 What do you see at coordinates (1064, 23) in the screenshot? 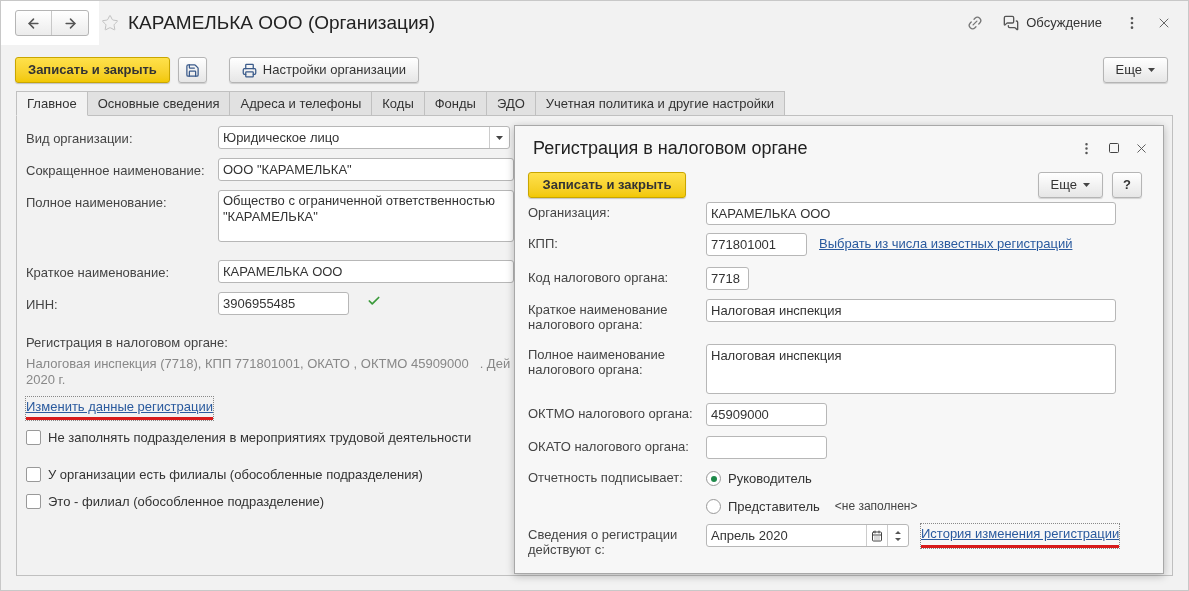
I see `discussion-link: Обсуждение` at bounding box center [1064, 23].